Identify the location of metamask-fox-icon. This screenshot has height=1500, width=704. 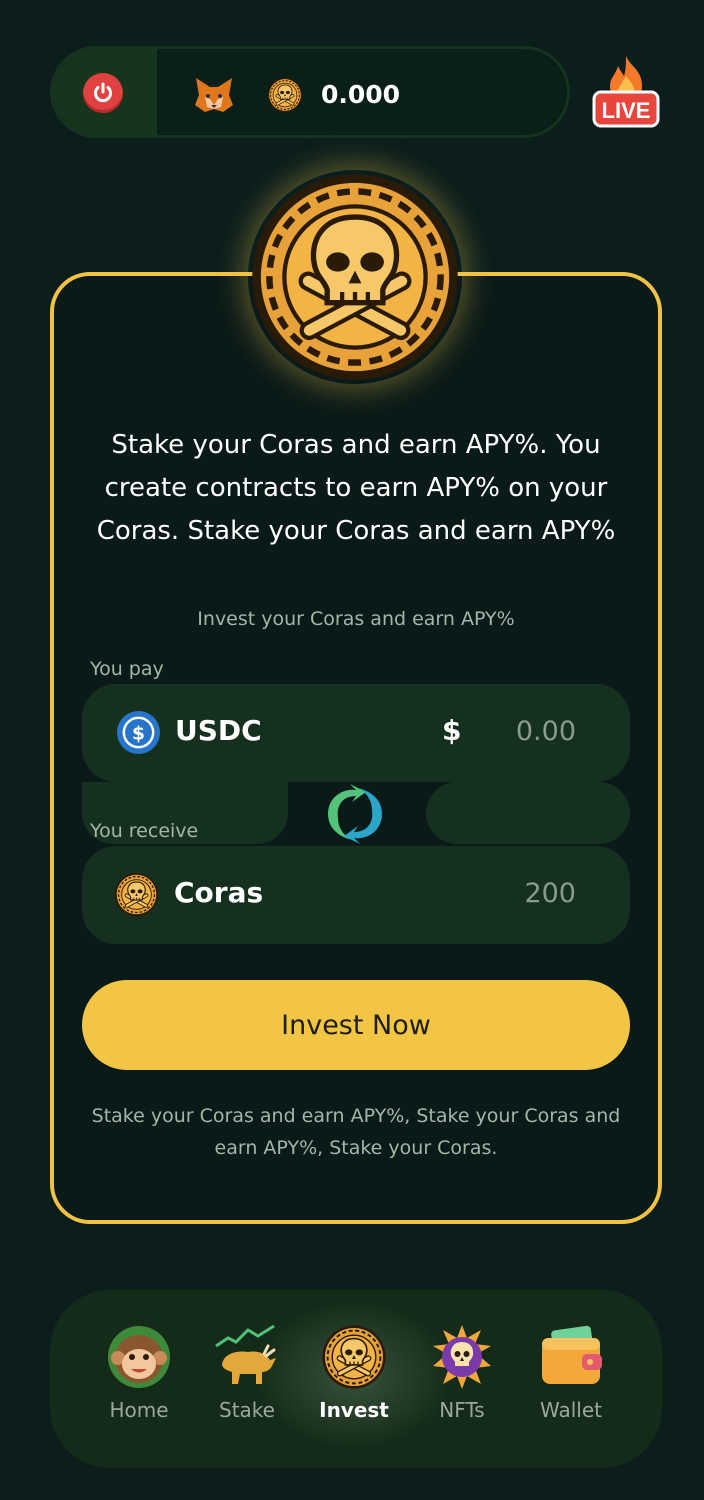
(214, 95).